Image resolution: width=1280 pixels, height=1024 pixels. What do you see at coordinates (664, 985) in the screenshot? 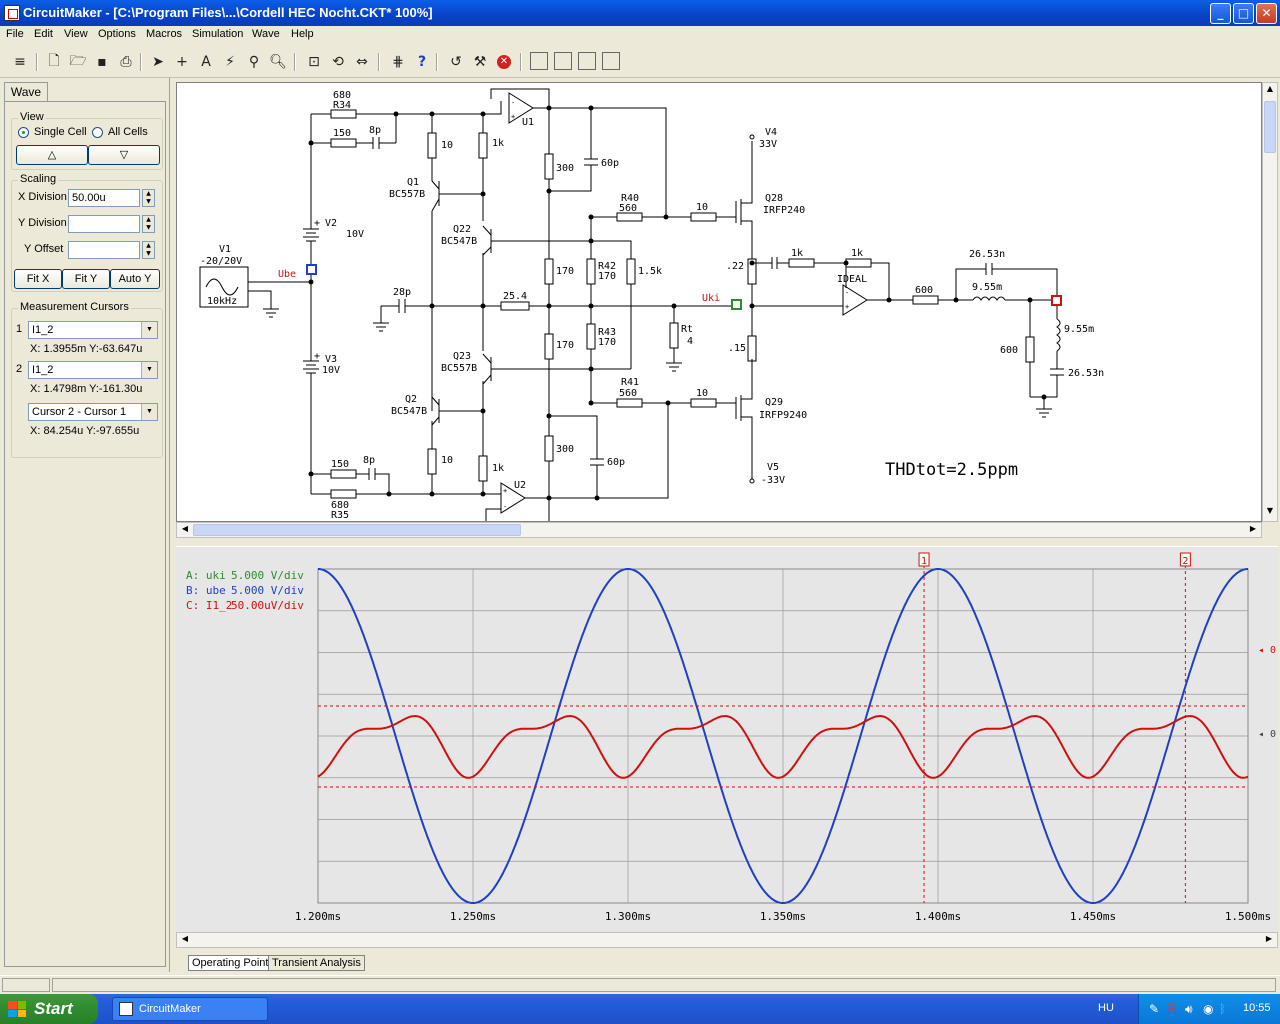
I see `status-pane-main` at bounding box center [664, 985].